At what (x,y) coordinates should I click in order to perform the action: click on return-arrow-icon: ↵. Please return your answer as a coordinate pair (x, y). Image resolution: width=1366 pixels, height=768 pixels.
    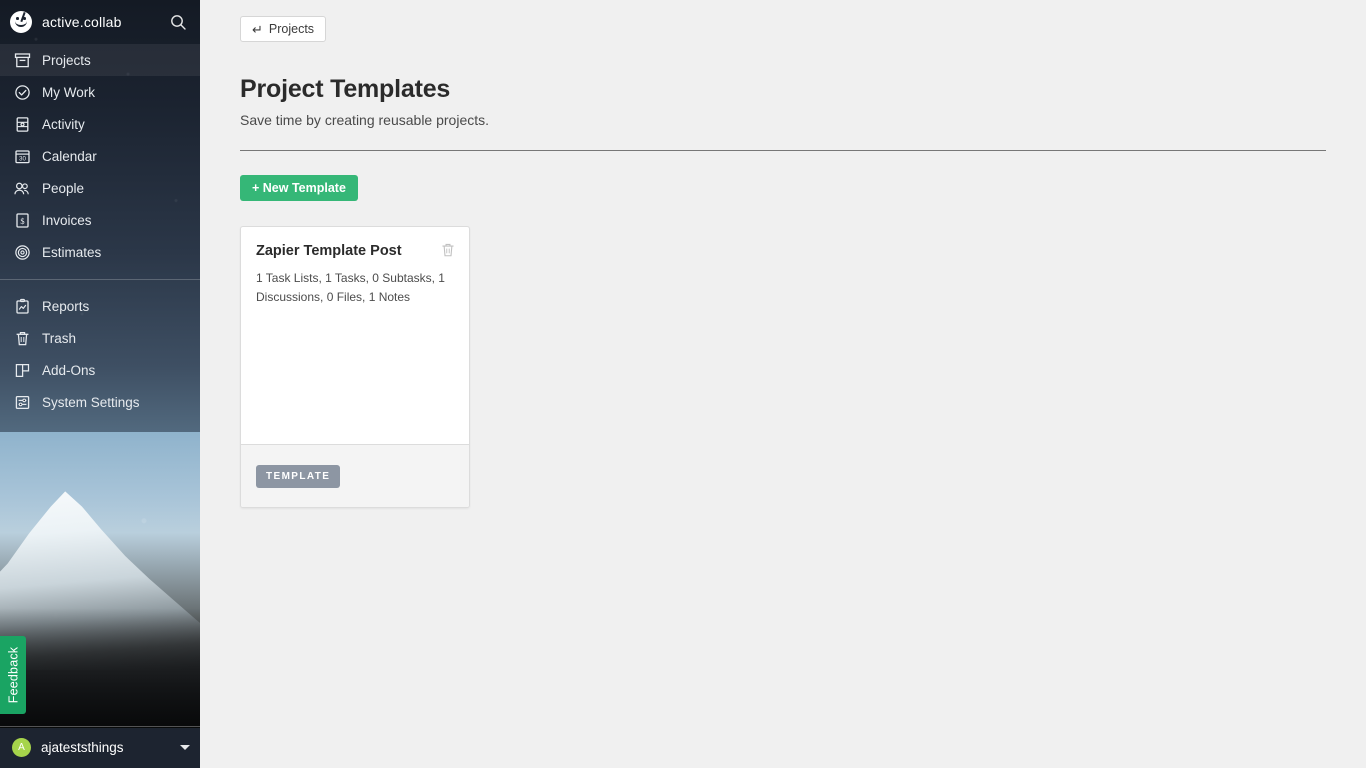
    Looking at the image, I should click on (257, 29).